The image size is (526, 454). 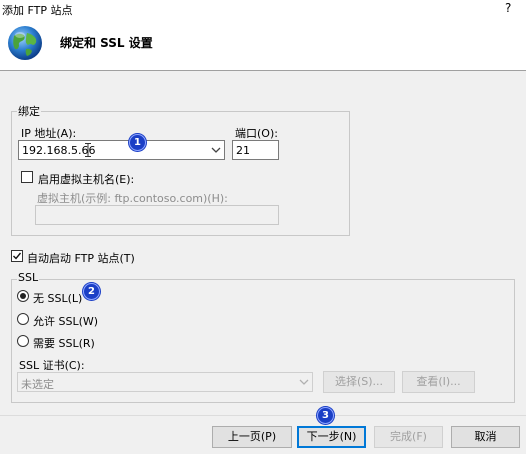 What do you see at coordinates (132, 198) in the screenshot?
I see `virtual-host-label: 虚拟主机(示例: ftp.contoso.com)(H):` at bounding box center [132, 198].